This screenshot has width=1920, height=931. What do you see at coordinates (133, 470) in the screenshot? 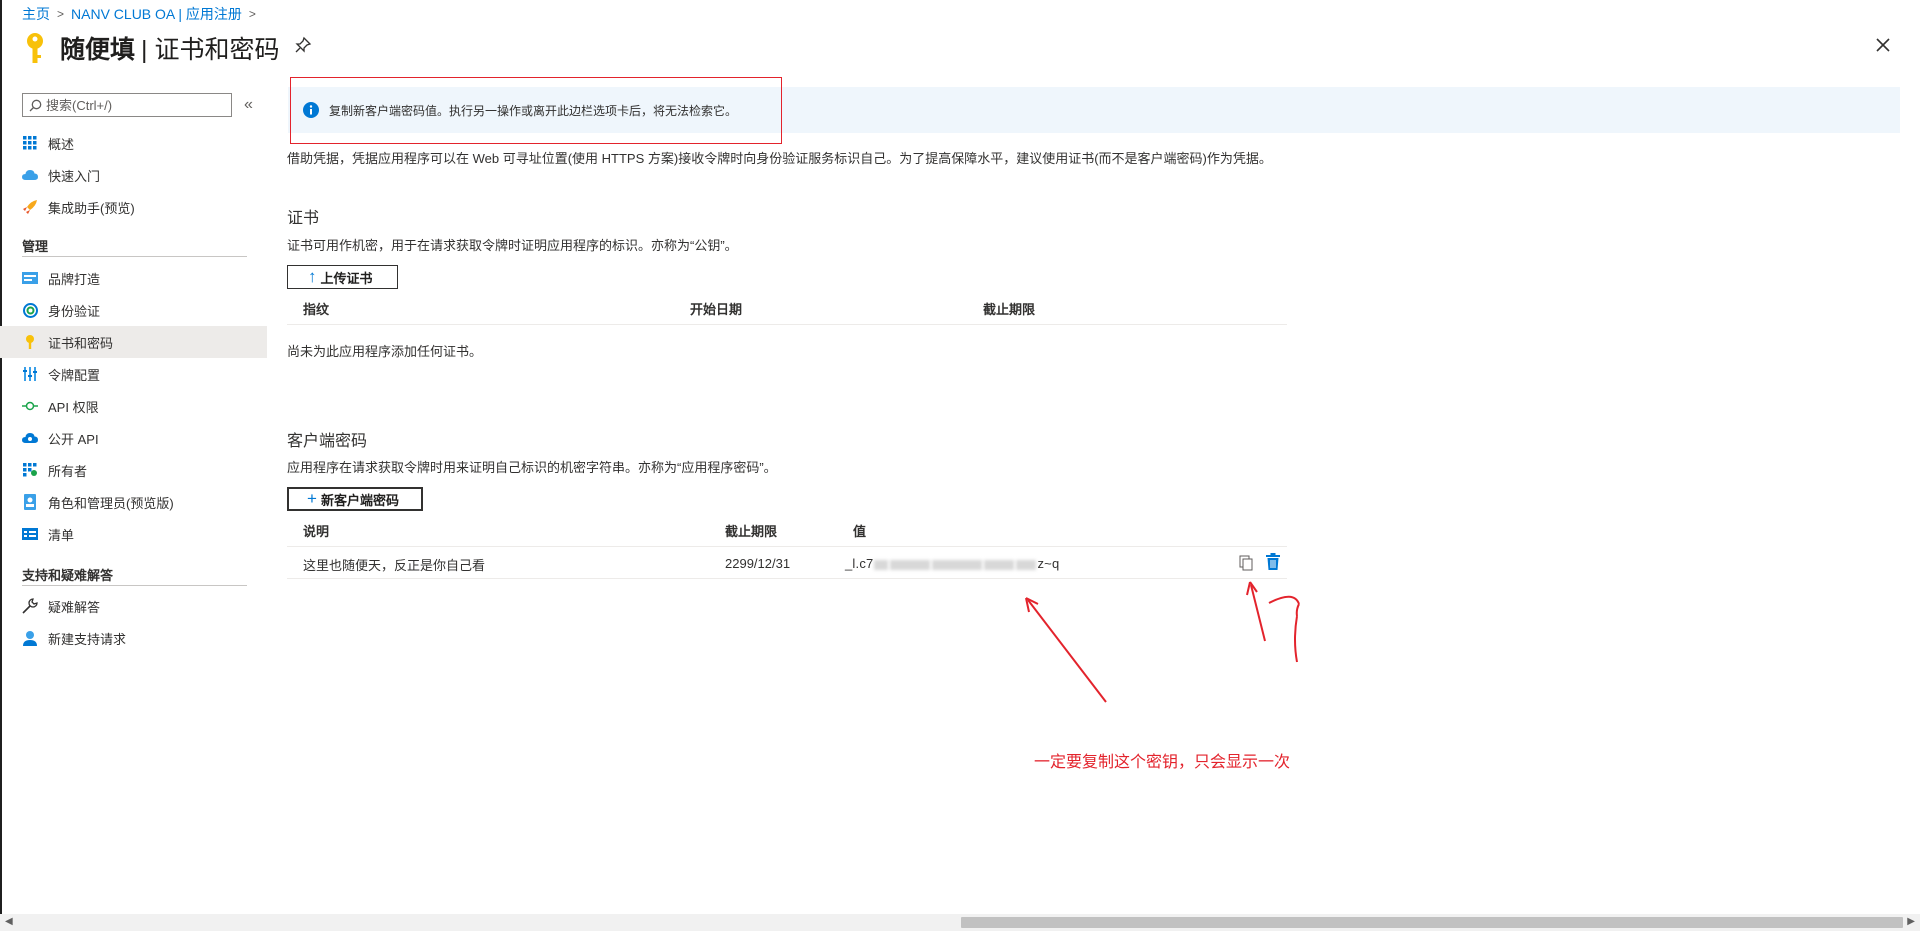
I see `sidebar-item-owners: 所有者` at bounding box center [133, 470].